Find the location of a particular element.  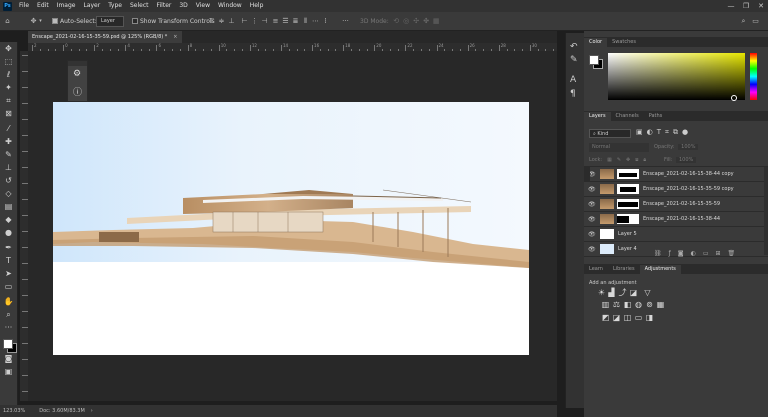

align-bottom-icon: ⊥ is located at coordinates (231, 21).